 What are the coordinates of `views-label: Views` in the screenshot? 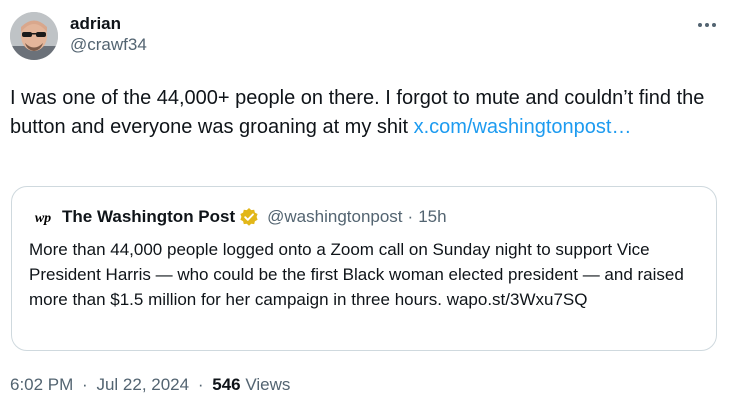 It's located at (268, 384).